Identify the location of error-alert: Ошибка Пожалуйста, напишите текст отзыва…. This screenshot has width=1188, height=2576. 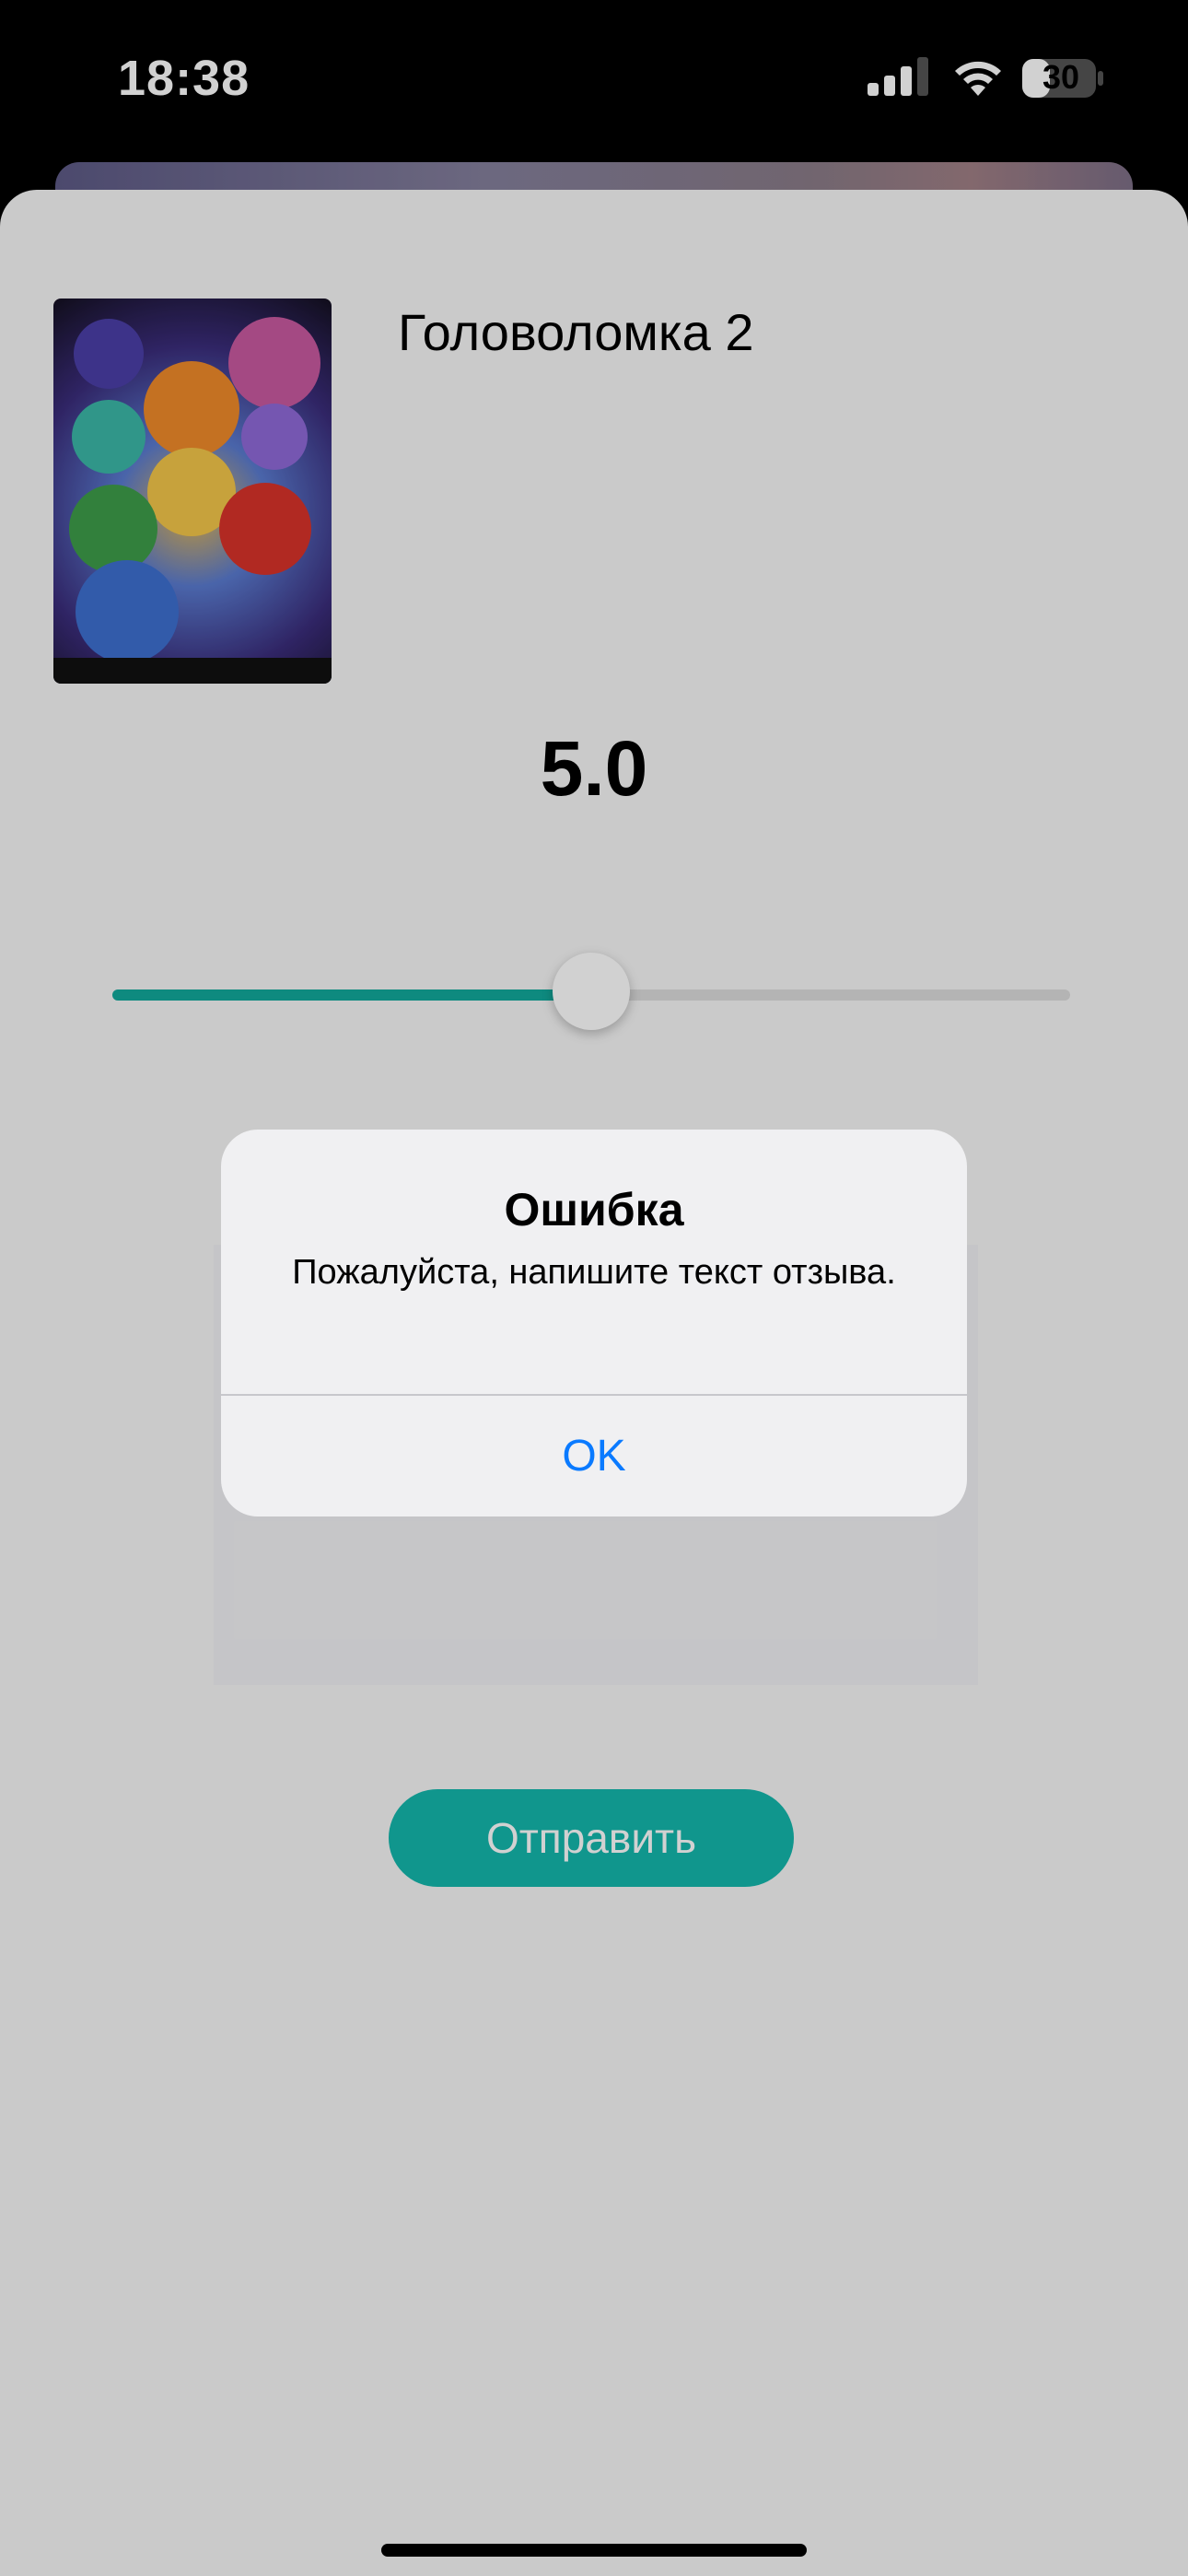
(594, 1323).